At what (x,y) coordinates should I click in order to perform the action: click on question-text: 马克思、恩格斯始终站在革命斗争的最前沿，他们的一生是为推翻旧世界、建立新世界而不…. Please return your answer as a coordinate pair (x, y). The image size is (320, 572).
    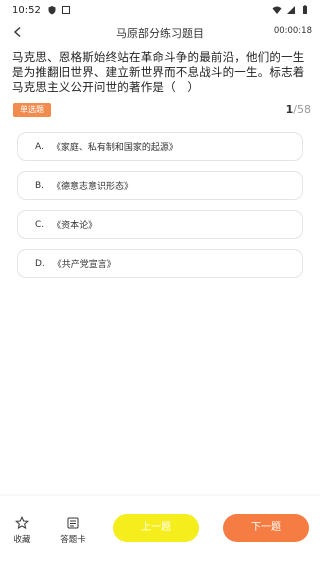
    Looking at the image, I should click on (158, 72).